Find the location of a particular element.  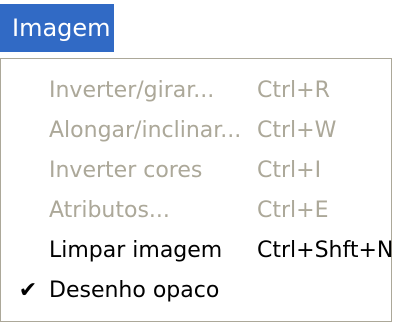

menu-item-label: Limpar imagem is located at coordinates (136, 250).